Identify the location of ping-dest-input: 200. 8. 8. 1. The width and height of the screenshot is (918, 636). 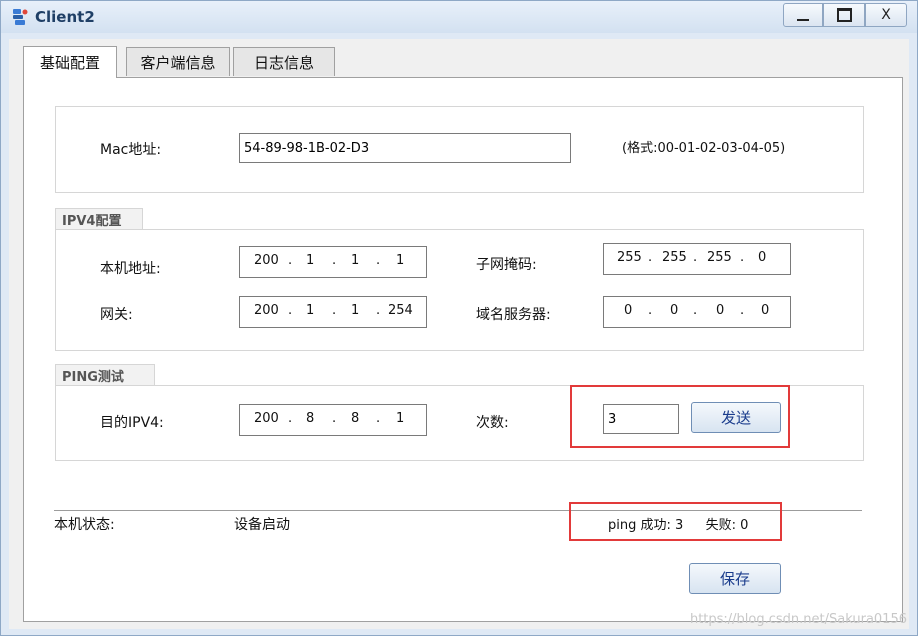
(333, 420).